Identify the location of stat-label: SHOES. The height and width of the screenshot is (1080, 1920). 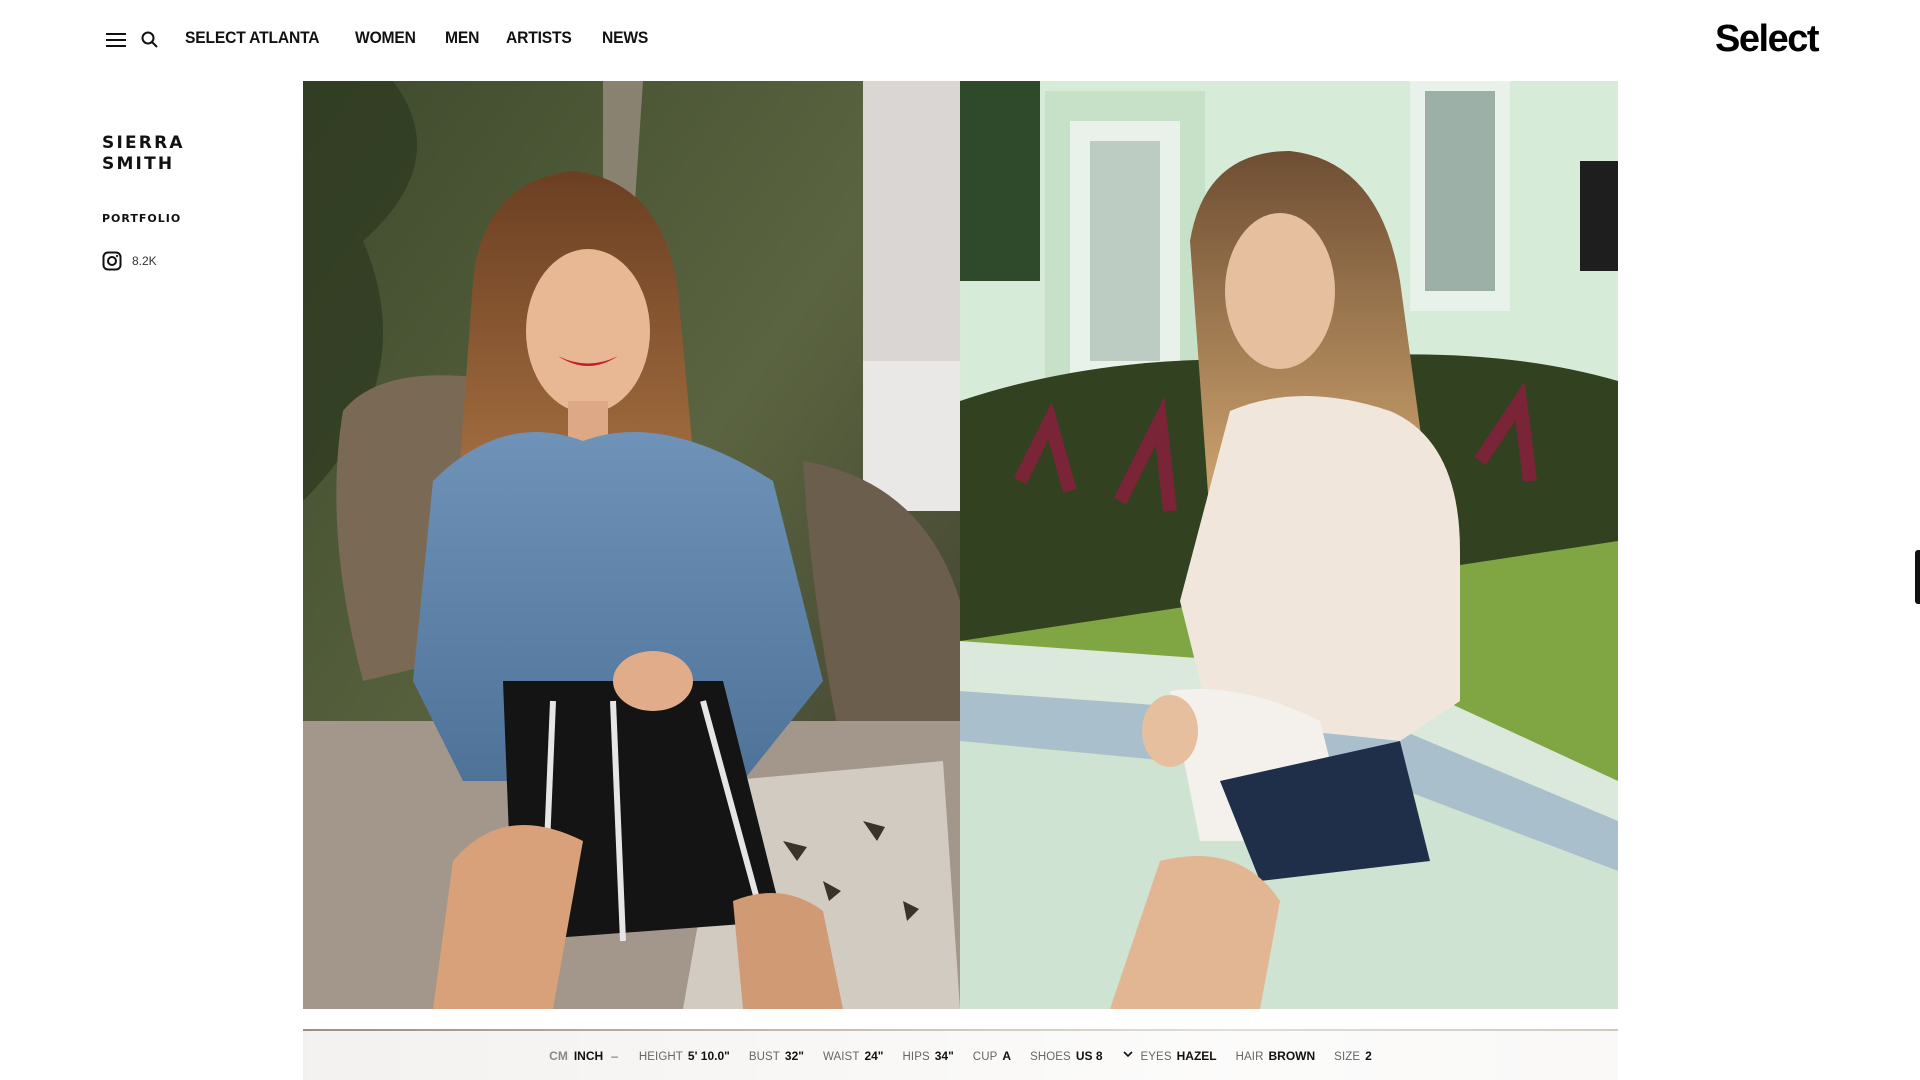
(1050, 1056).